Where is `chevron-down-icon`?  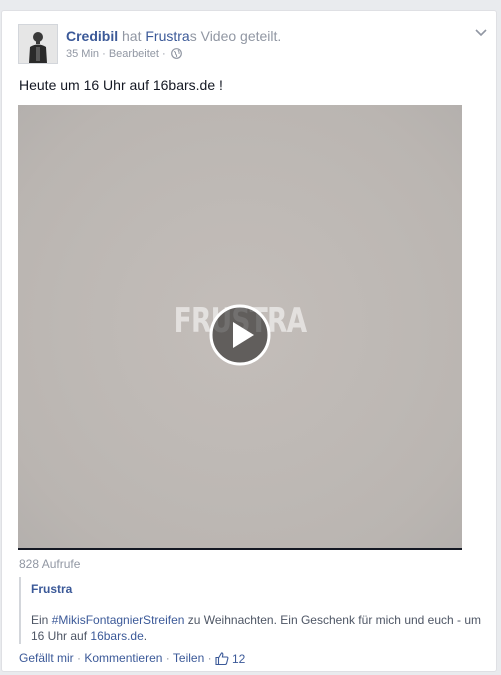
chevron-down-icon is located at coordinates (481, 32).